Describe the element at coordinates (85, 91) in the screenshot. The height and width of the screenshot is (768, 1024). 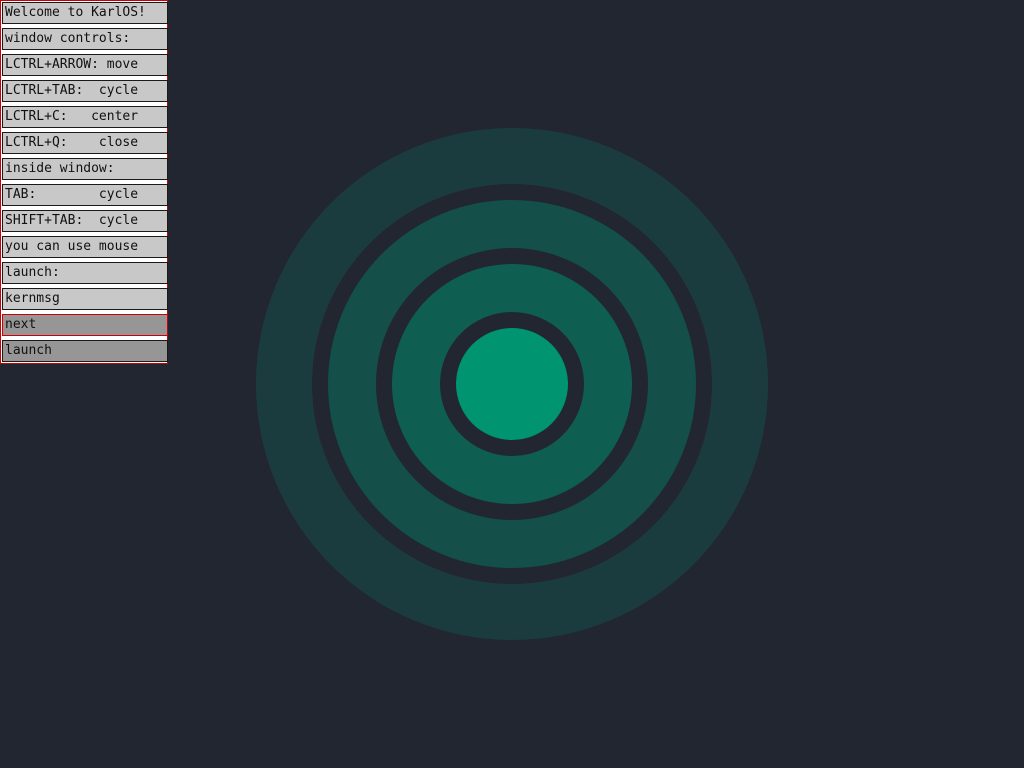
I see `hint-cycle-windows: LCTRL+TAB: cycle` at that location.